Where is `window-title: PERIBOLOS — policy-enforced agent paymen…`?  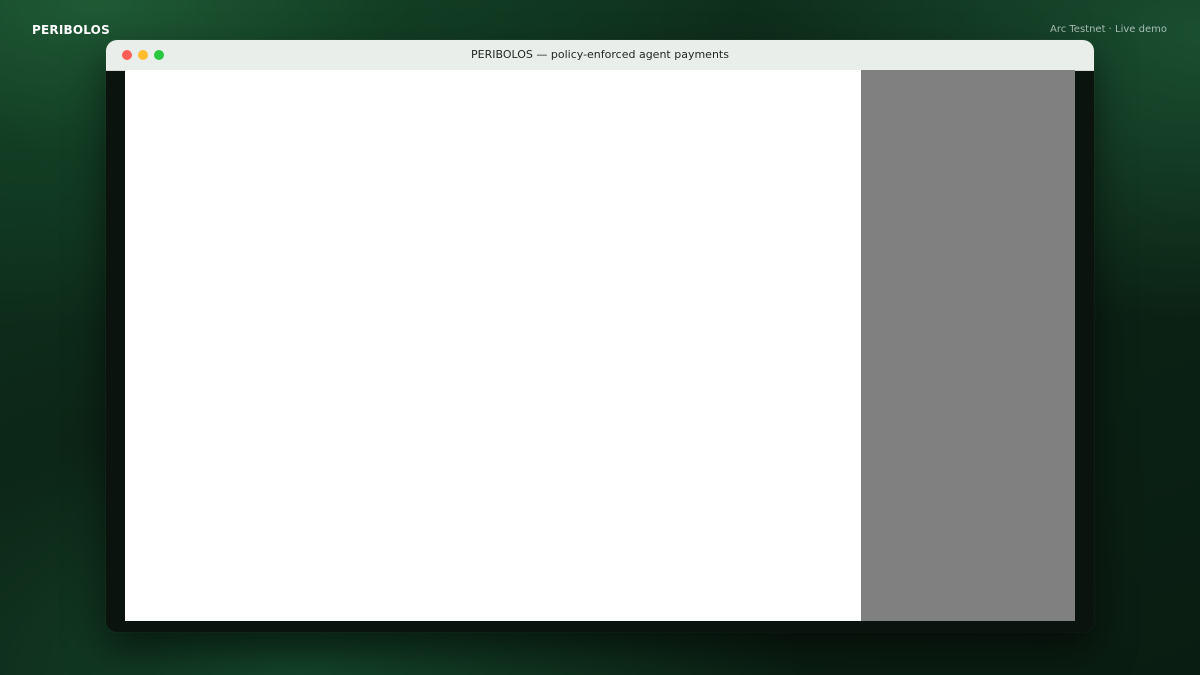 window-title: PERIBOLOS — policy-enforced agent paymen… is located at coordinates (600, 54).